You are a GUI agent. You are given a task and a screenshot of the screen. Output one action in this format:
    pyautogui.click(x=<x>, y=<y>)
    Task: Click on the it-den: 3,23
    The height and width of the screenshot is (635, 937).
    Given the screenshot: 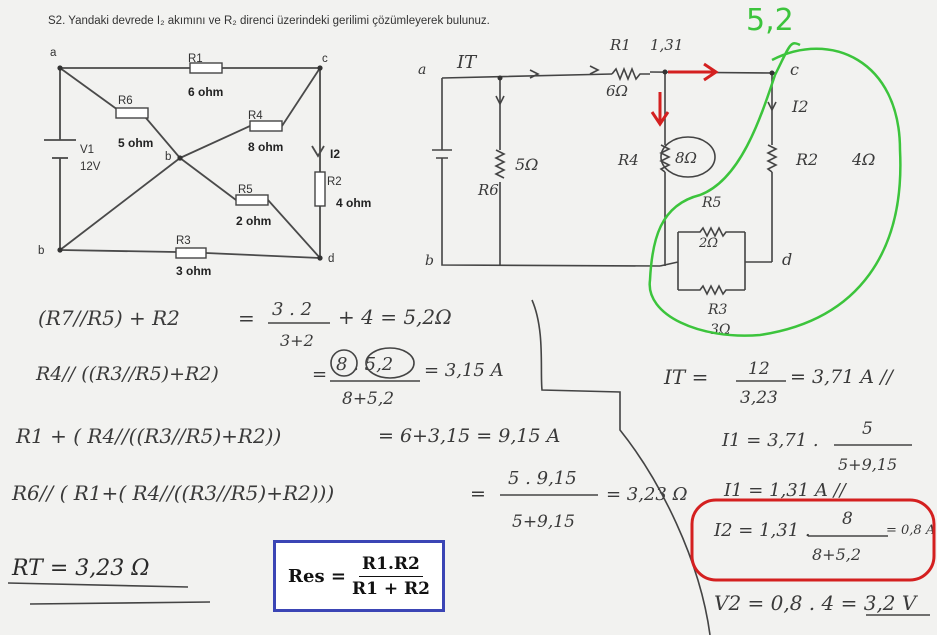 What is the action you would take?
    pyautogui.click(x=759, y=398)
    